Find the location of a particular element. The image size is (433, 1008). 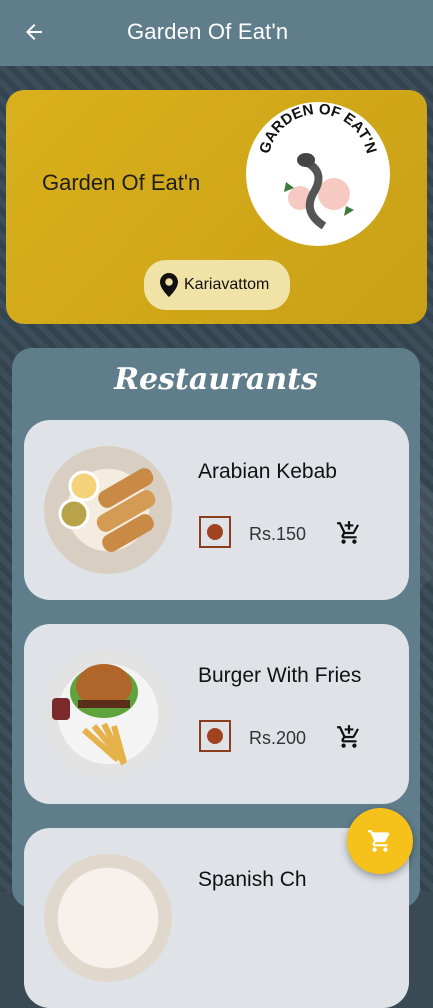

svg-text: GARDEN OF EAT'N is located at coordinates (318, 129).